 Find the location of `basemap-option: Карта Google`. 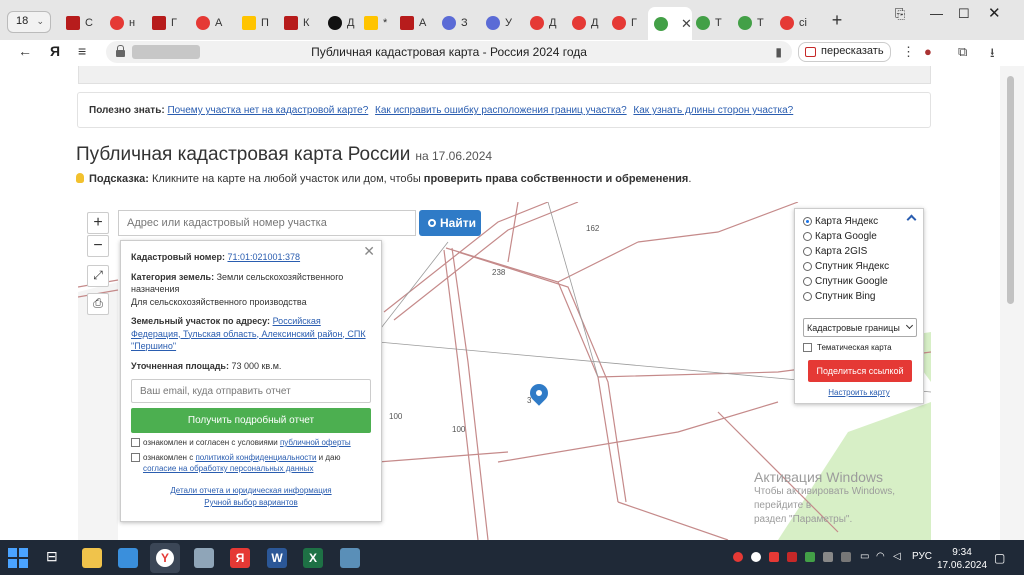

basemap-option: Карта Google is located at coordinates (859, 236).